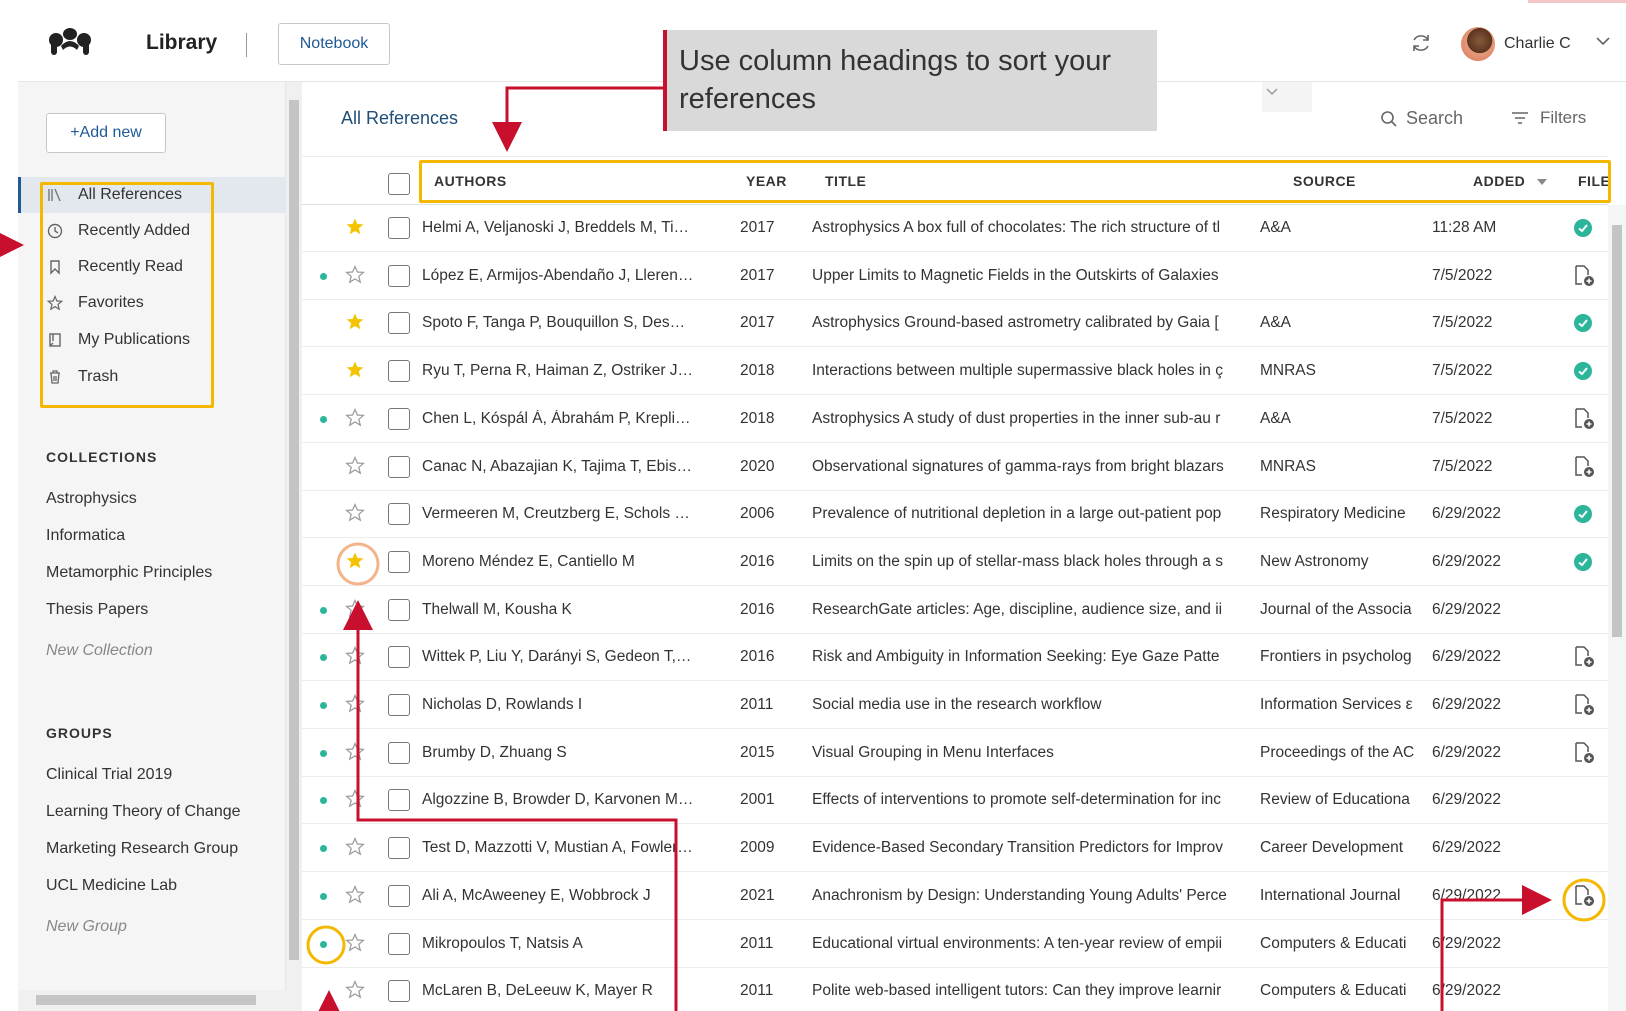 The width and height of the screenshot is (1626, 1011). Describe the element at coordinates (757, 704) in the screenshot. I see `cell-year: 2011` at that location.